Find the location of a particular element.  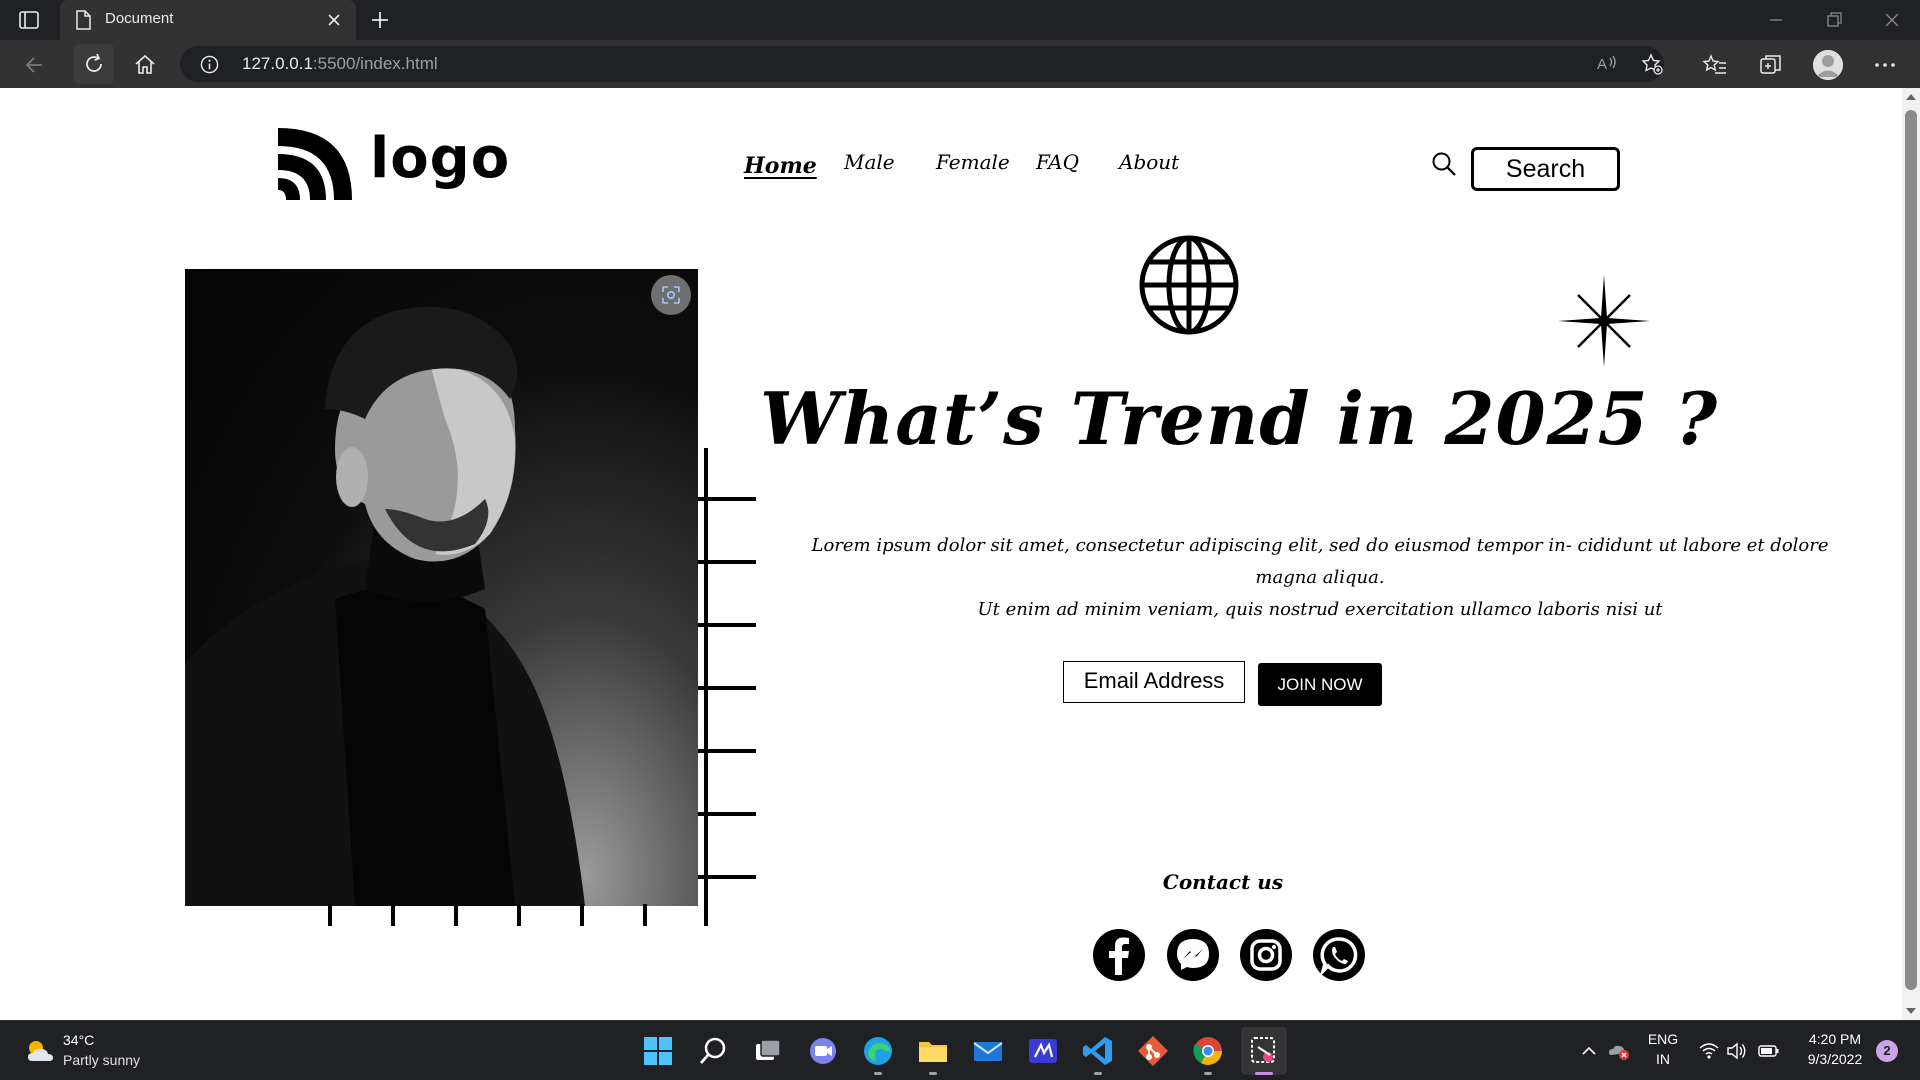

vscode-running-indicator is located at coordinates (1098, 1073).